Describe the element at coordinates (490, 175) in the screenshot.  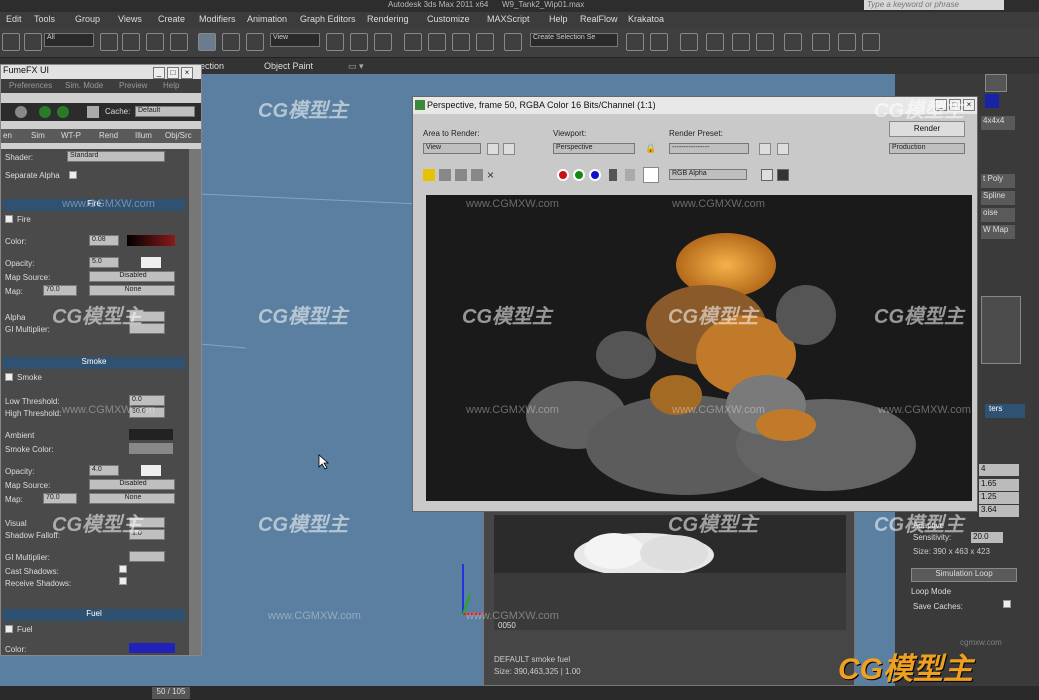
I see `clear-icon: ×` at that location.